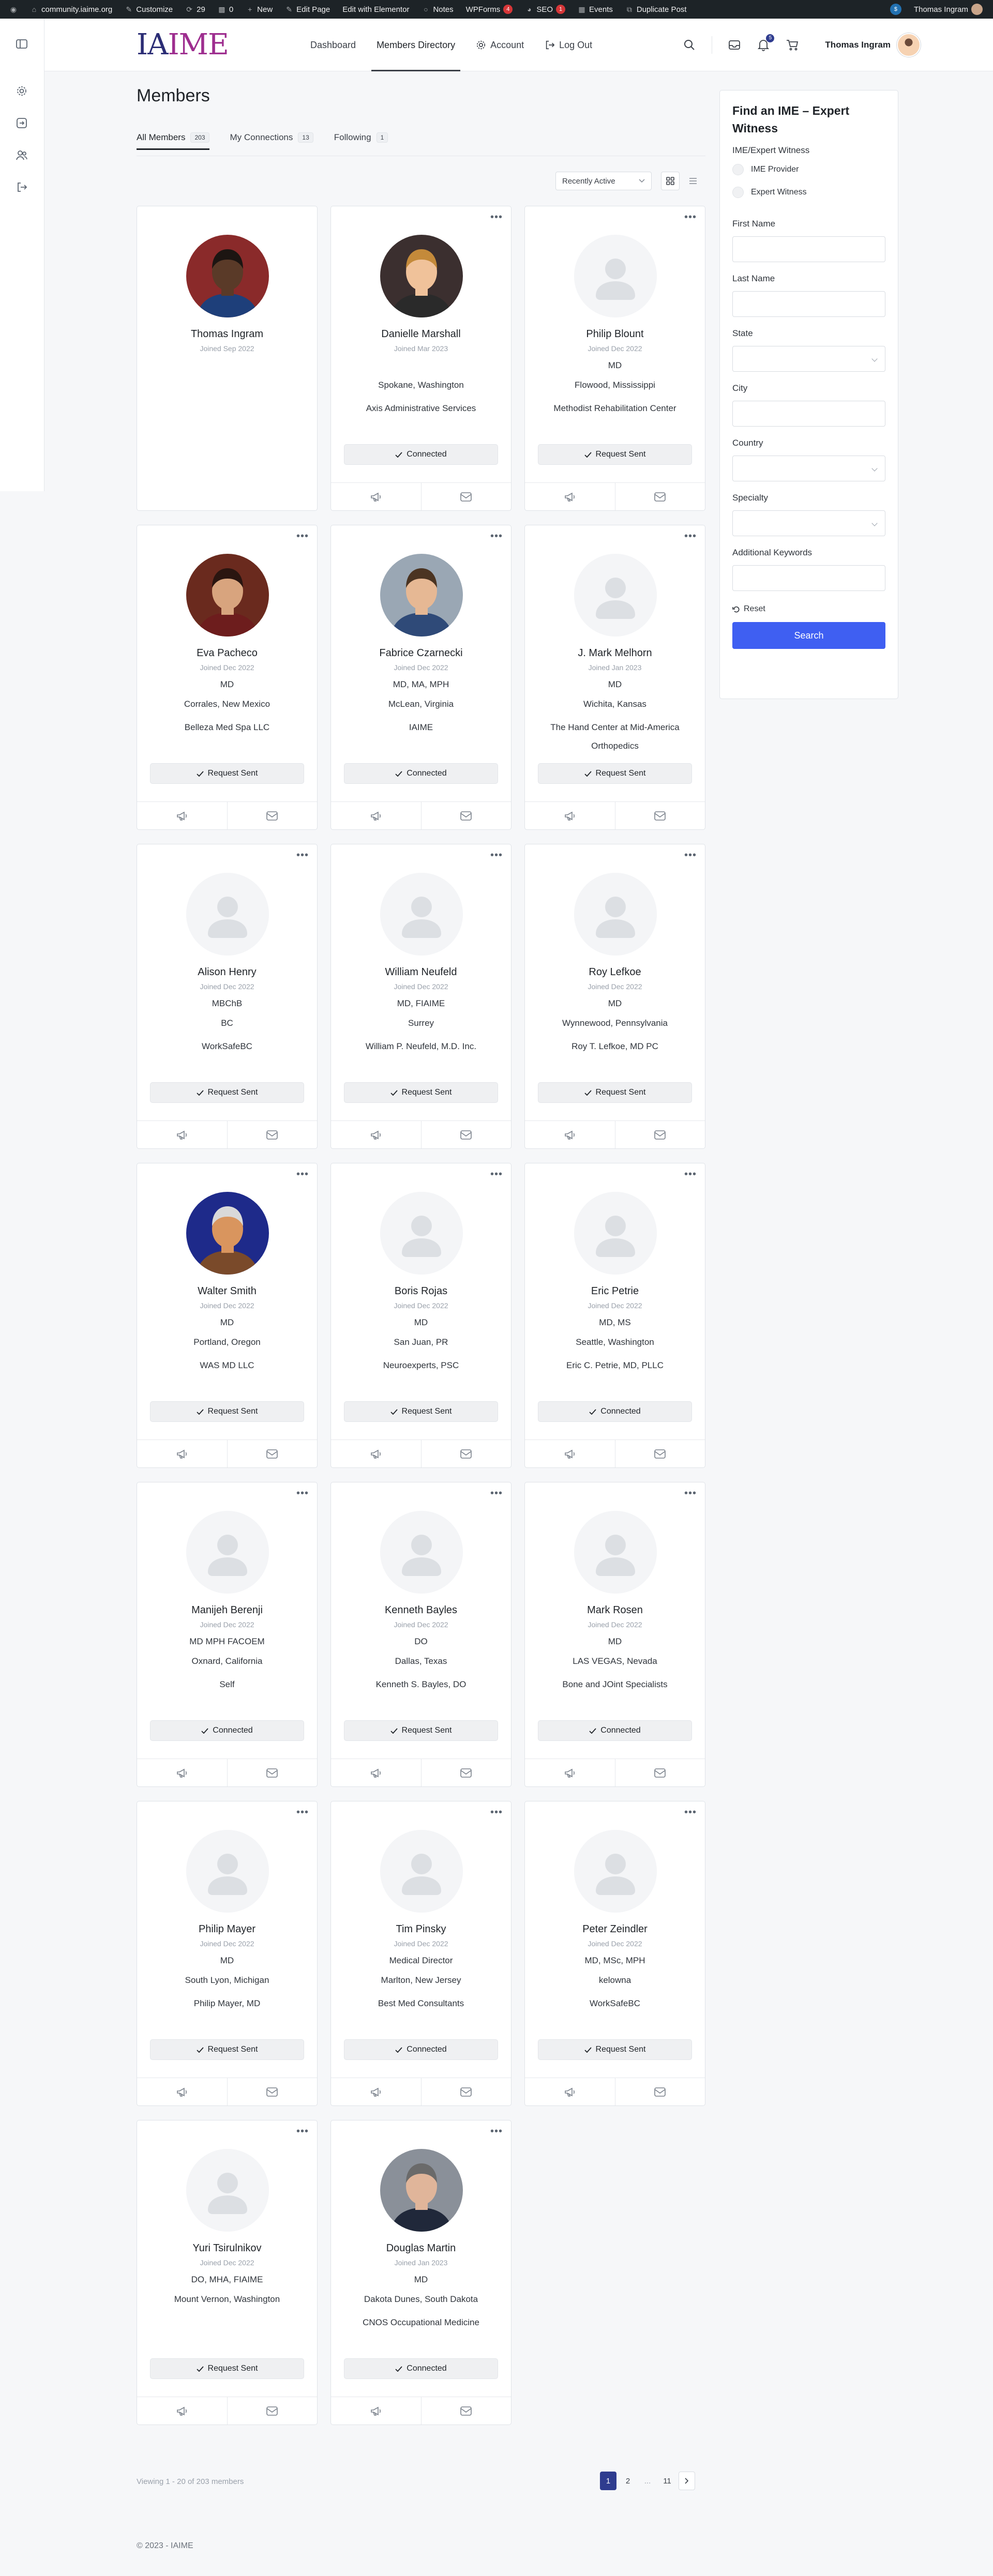 Image resolution: width=993 pixels, height=2576 pixels. Describe the element at coordinates (195, 9) in the screenshot. I see `updates-item: ⟳ 29` at that location.